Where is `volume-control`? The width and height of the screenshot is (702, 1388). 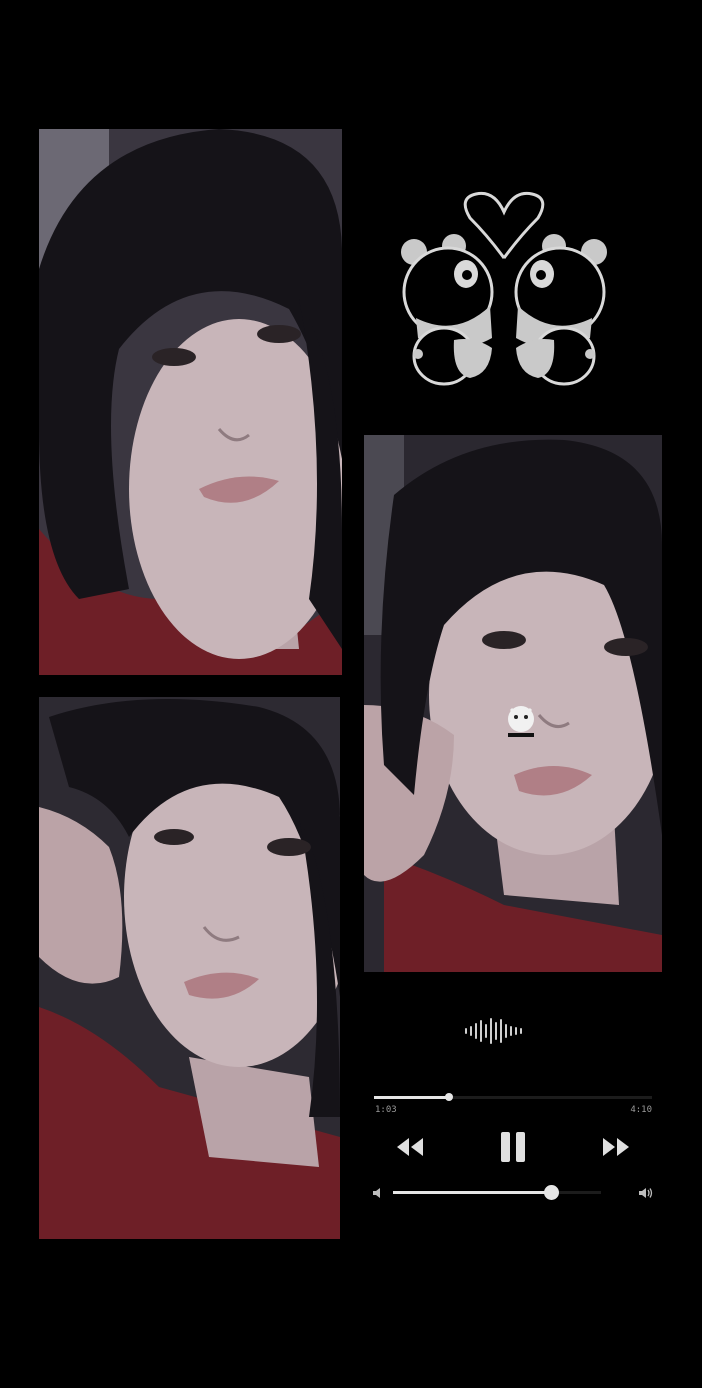
volume-control is located at coordinates (513, 1193).